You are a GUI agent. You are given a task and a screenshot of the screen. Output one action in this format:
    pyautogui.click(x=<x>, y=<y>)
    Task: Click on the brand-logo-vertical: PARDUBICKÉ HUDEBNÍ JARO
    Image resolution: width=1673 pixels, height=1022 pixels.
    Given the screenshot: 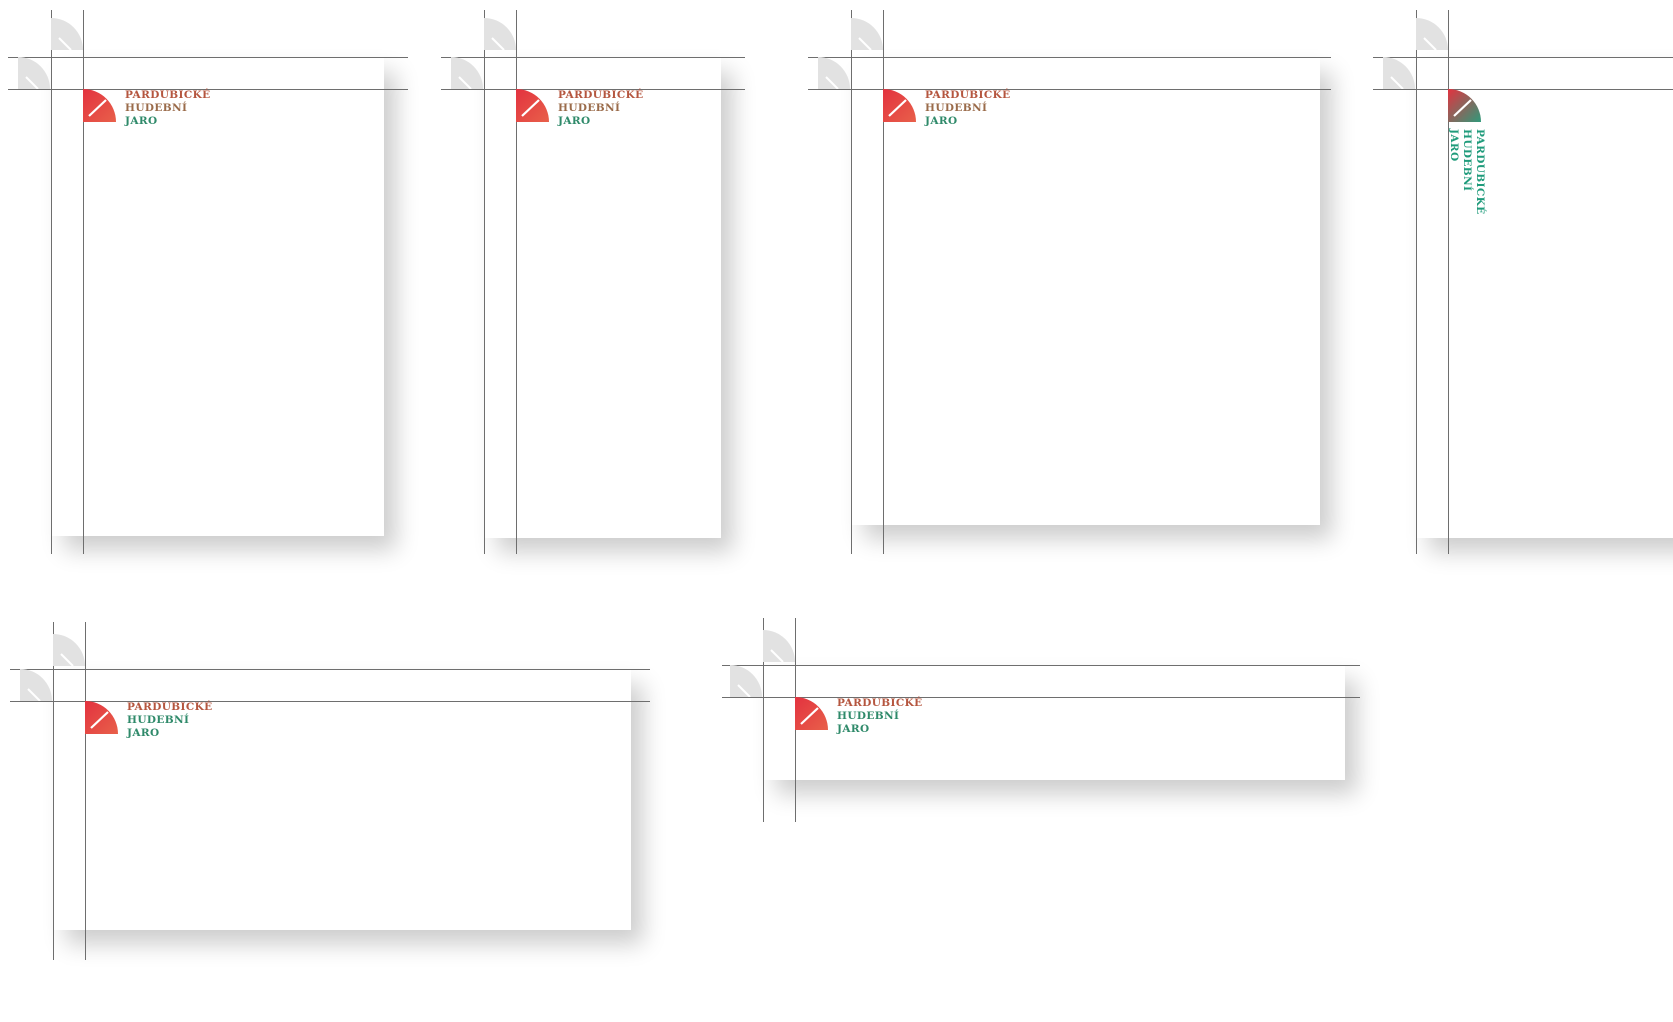 What is the action you would take?
    pyautogui.click(x=1508, y=152)
    